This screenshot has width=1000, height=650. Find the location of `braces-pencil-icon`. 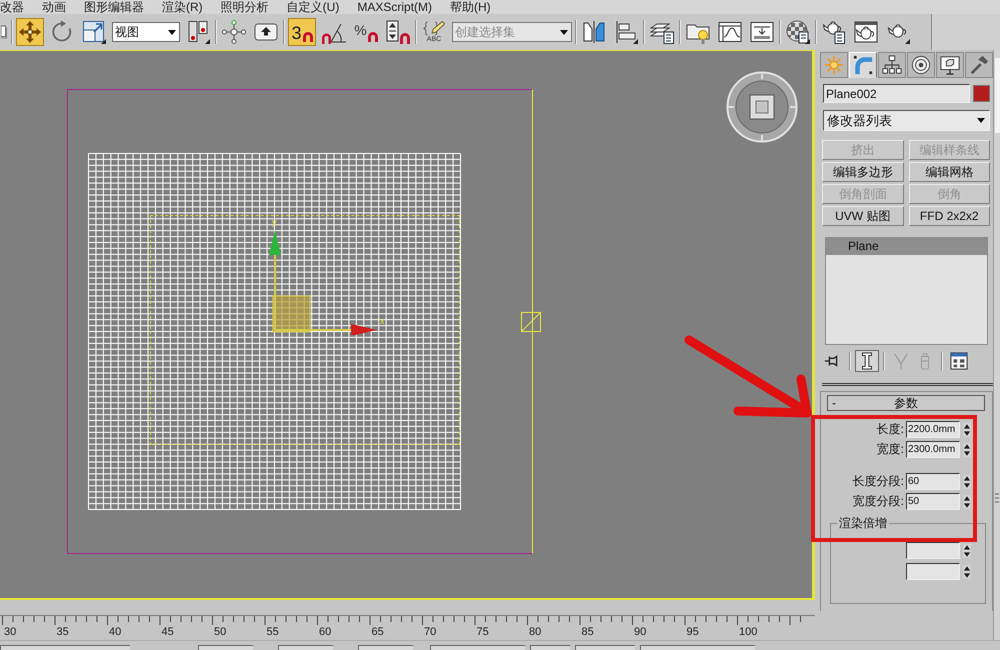

braces-pencil-icon is located at coordinates (434, 28).